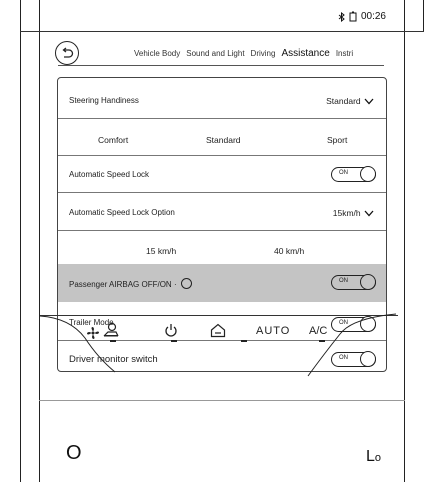 Image resolution: width=444 pixels, height=482 pixels. I want to click on tab-vehicle-body: Vehicle Body, so click(157, 53).